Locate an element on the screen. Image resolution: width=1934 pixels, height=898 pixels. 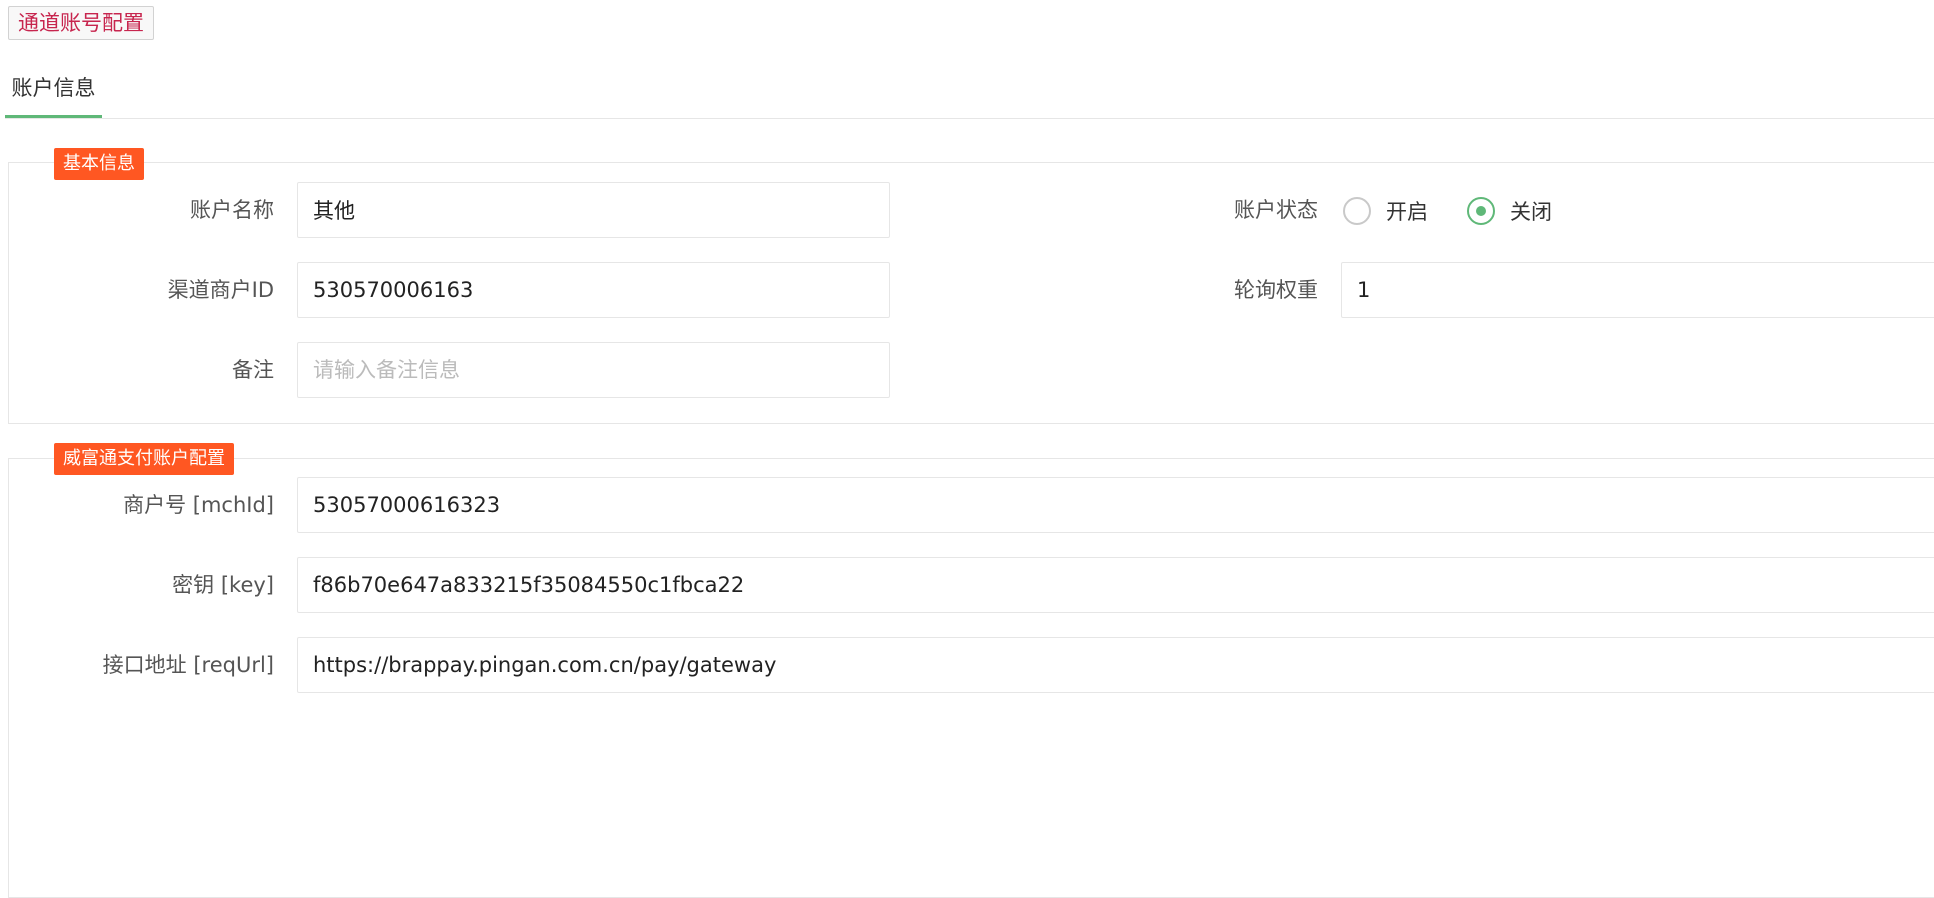
req-url-label: 接口地址 [reqUrl] is located at coordinates (188, 665).